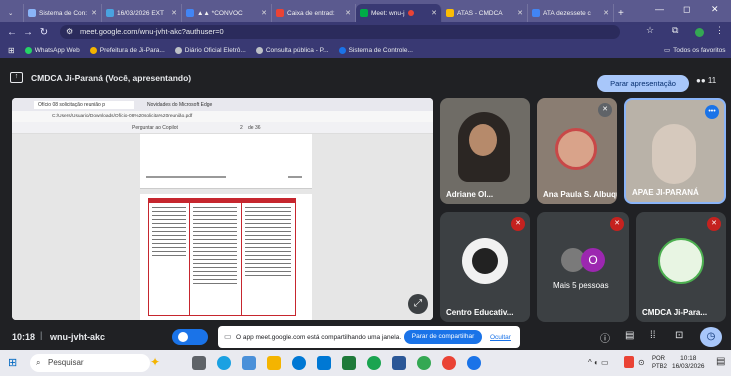 This screenshot has height=376, width=731. Describe the element at coordinates (274, 363) in the screenshot. I see `file-explorer-icon` at that location.